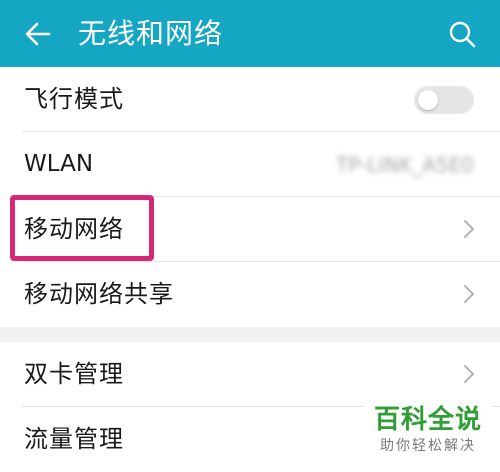  I want to click on data-usage-label: 流量管理, so click(74, 439).